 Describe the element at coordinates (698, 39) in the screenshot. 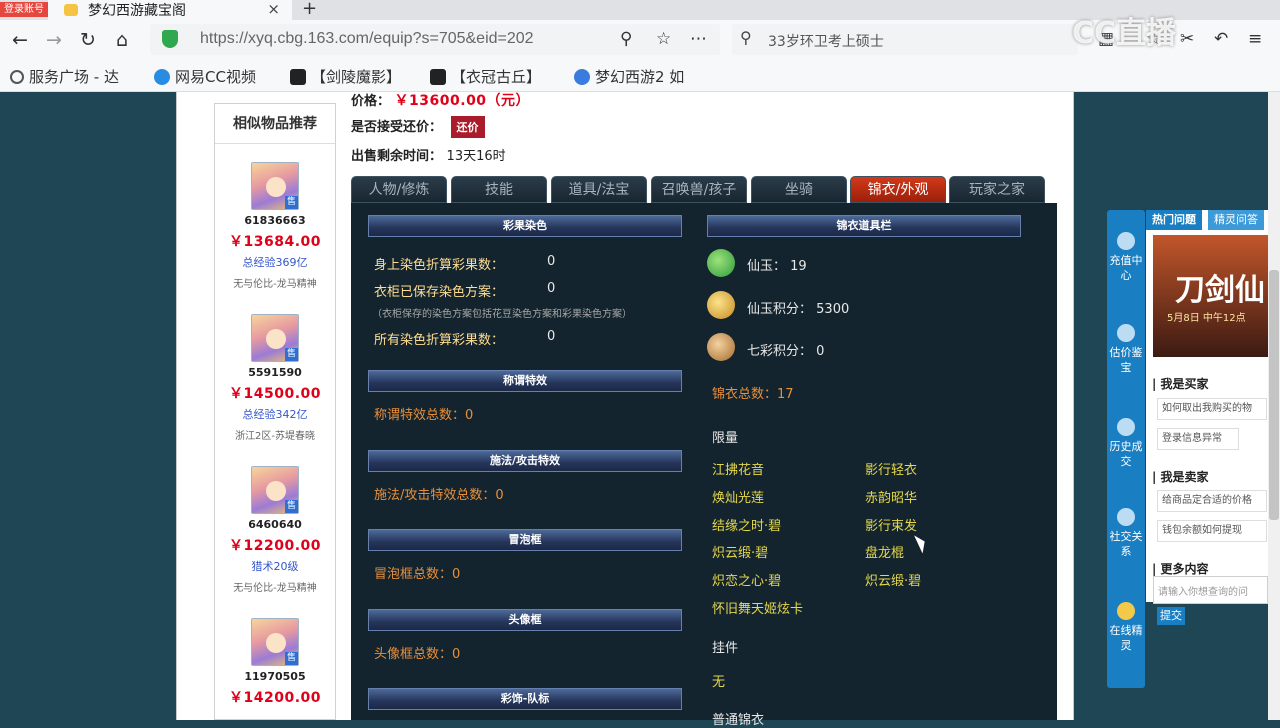

I see `more-icon: ⋯` at that location.